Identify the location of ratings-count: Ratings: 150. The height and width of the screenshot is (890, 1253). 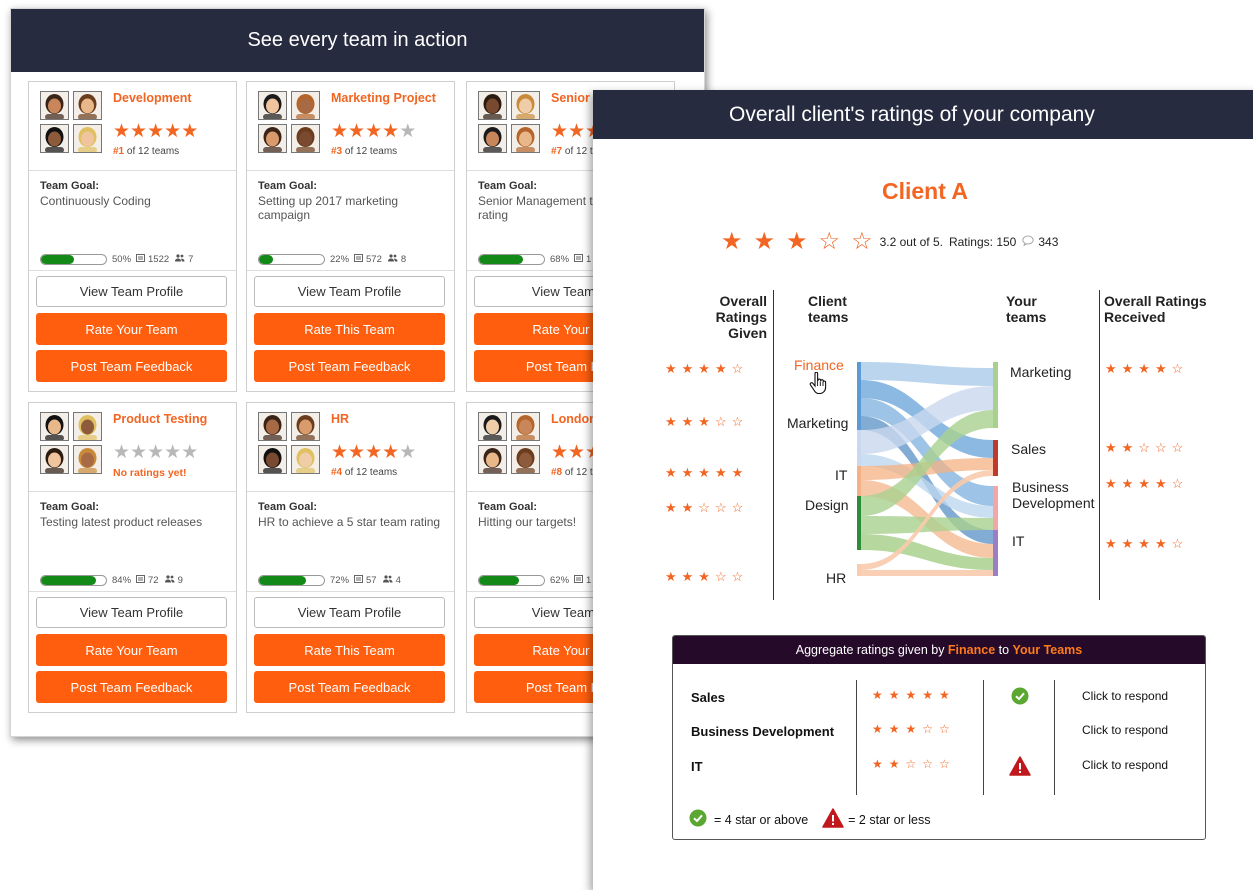
(982, 241).